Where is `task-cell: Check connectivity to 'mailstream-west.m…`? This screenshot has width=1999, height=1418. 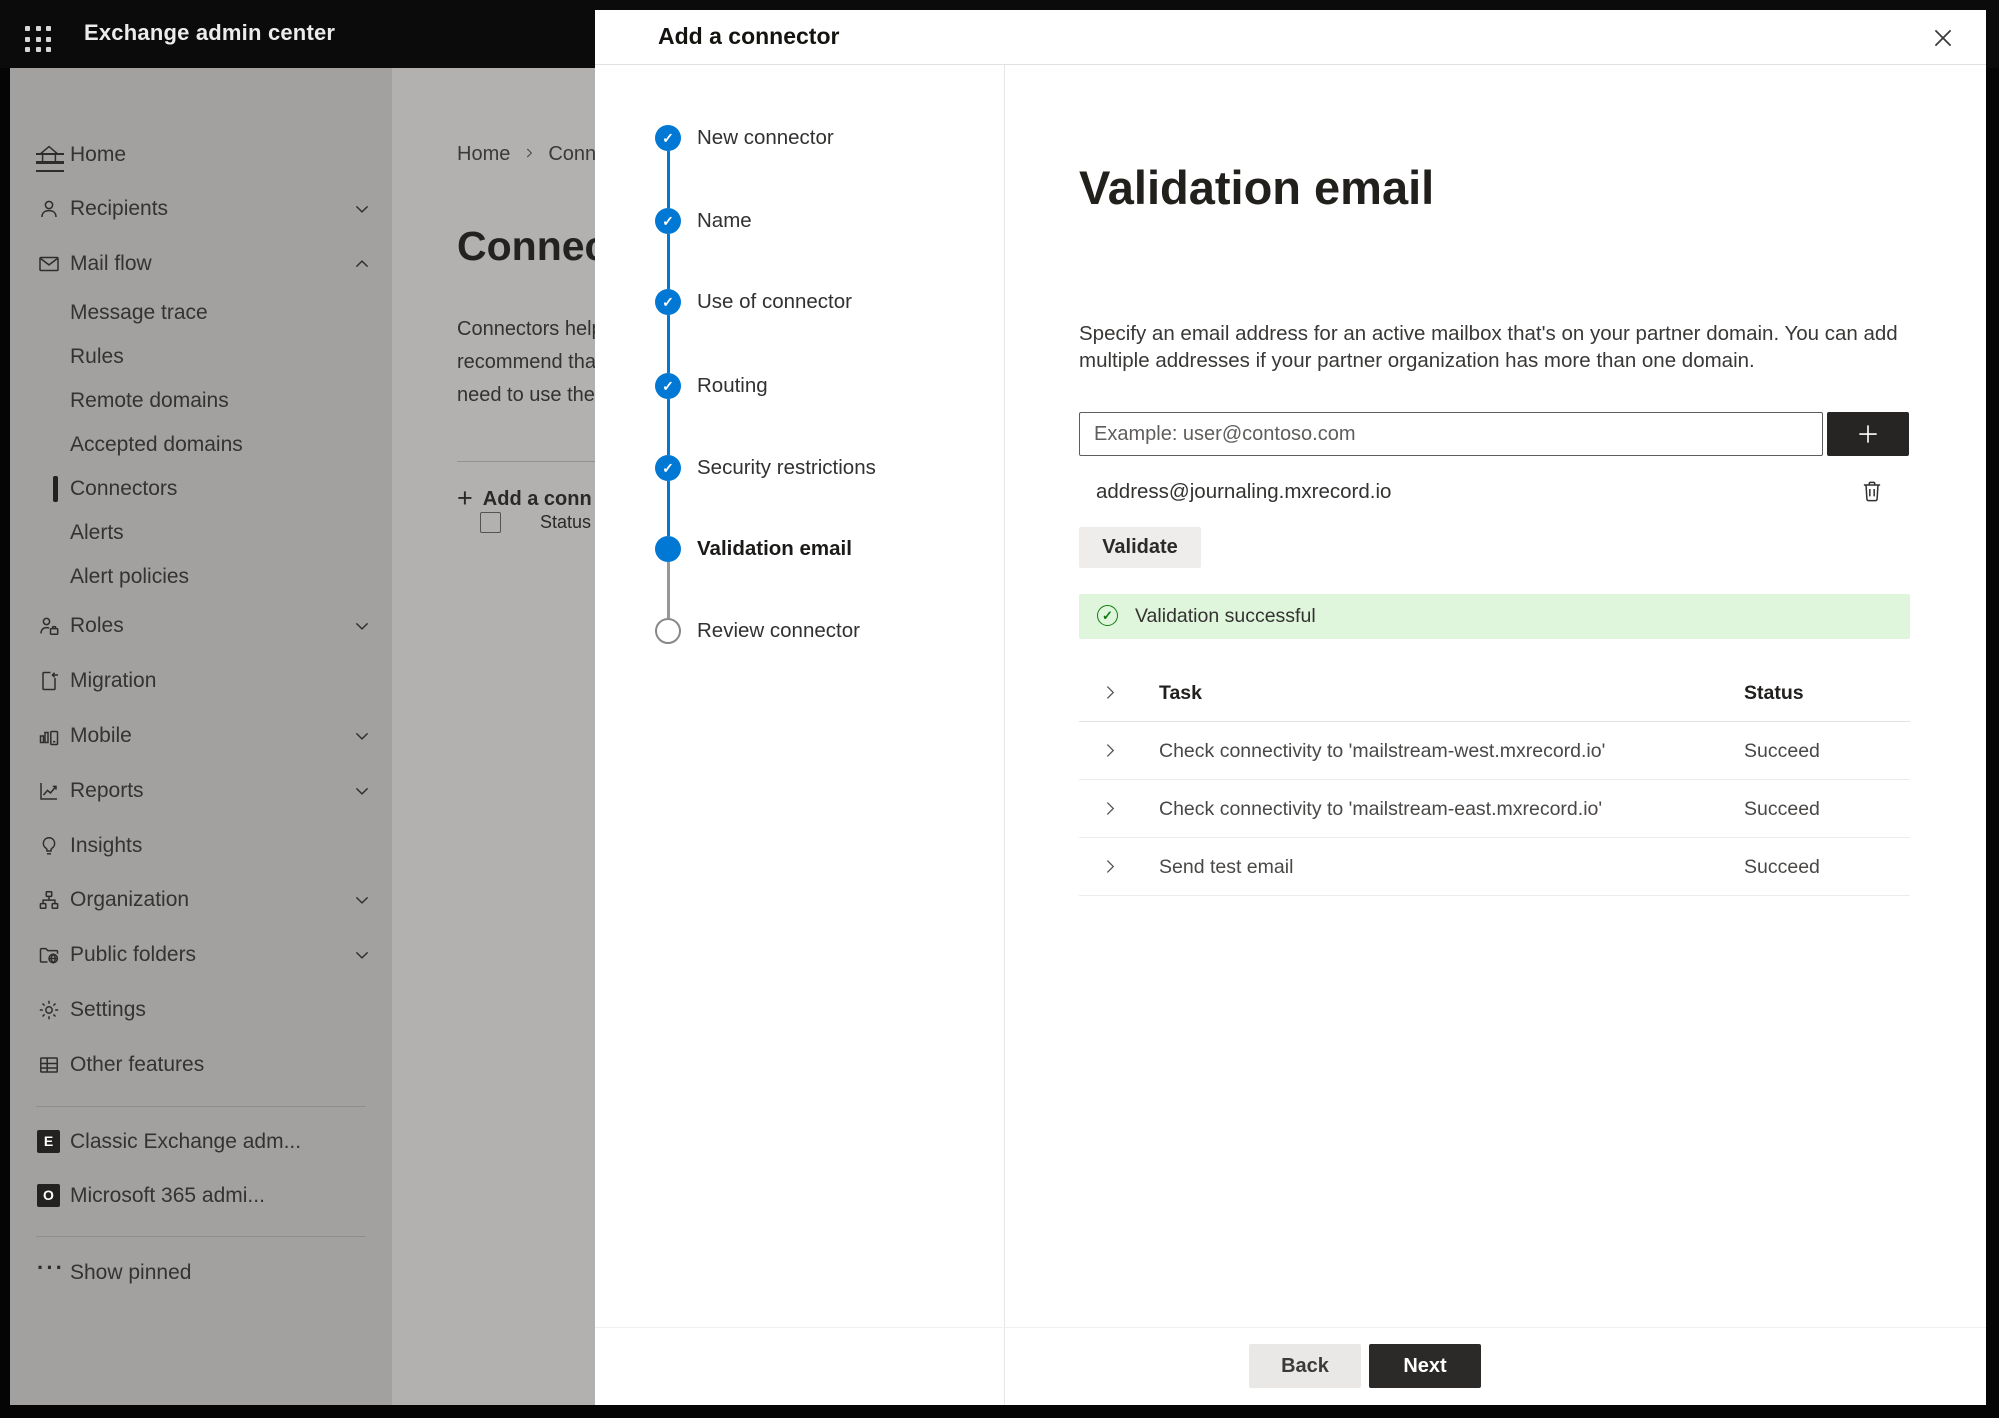
task-cell: Check connectivity to 'mailstream-west.m… is located at coordinates (1382, 751).